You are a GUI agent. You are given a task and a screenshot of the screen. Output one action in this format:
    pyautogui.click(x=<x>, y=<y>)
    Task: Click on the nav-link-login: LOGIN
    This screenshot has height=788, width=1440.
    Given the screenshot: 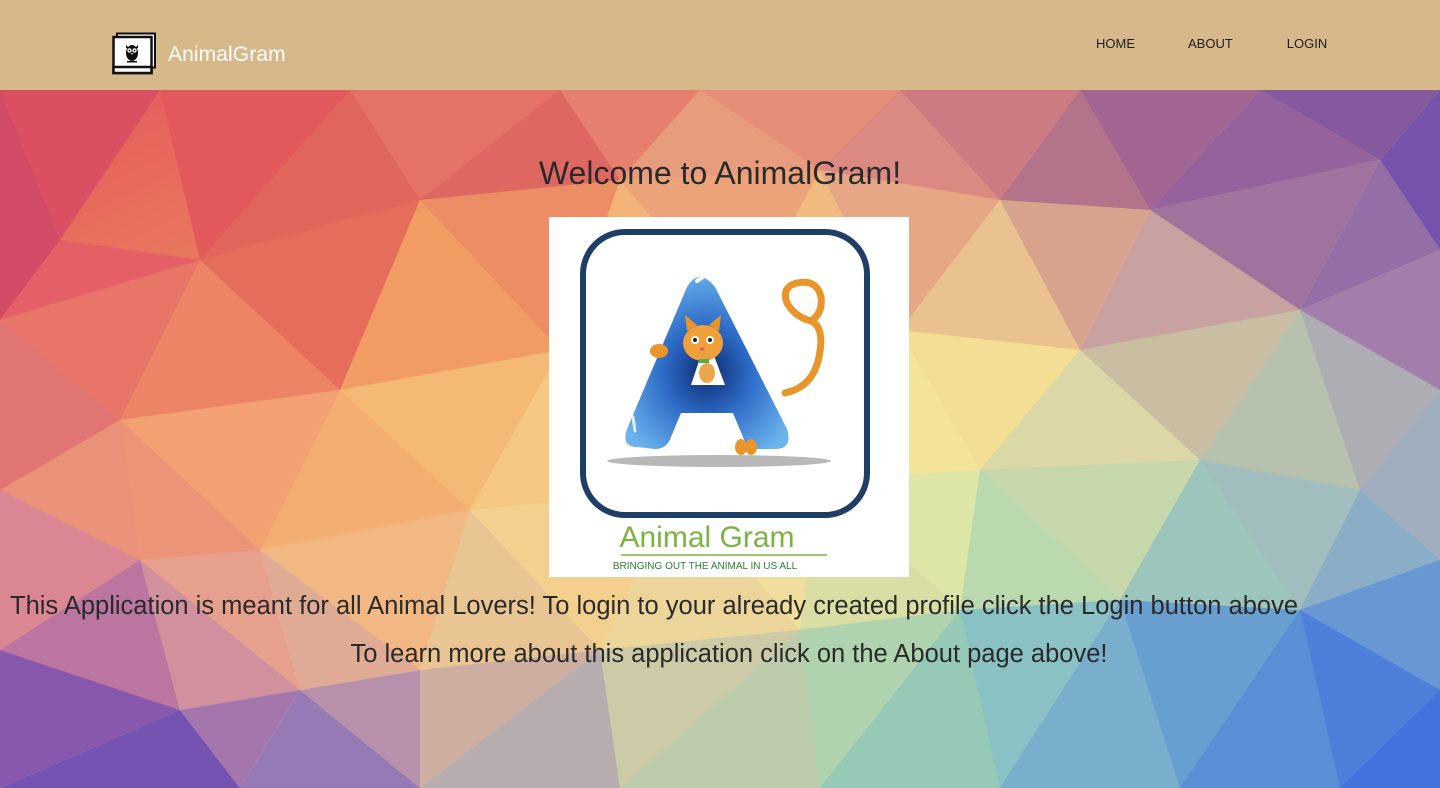 What is the action you would take?
    pyautogui.click(x=1307, y=44)
    